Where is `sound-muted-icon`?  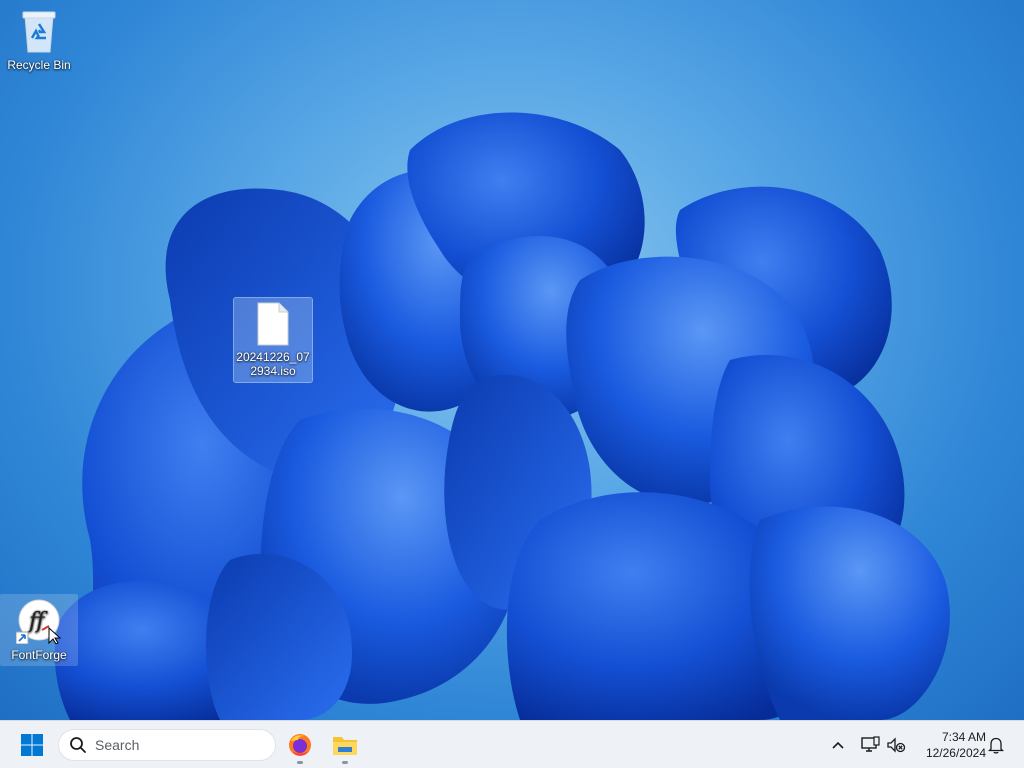
sound-muted-icon is located at coordinates (896, 745).